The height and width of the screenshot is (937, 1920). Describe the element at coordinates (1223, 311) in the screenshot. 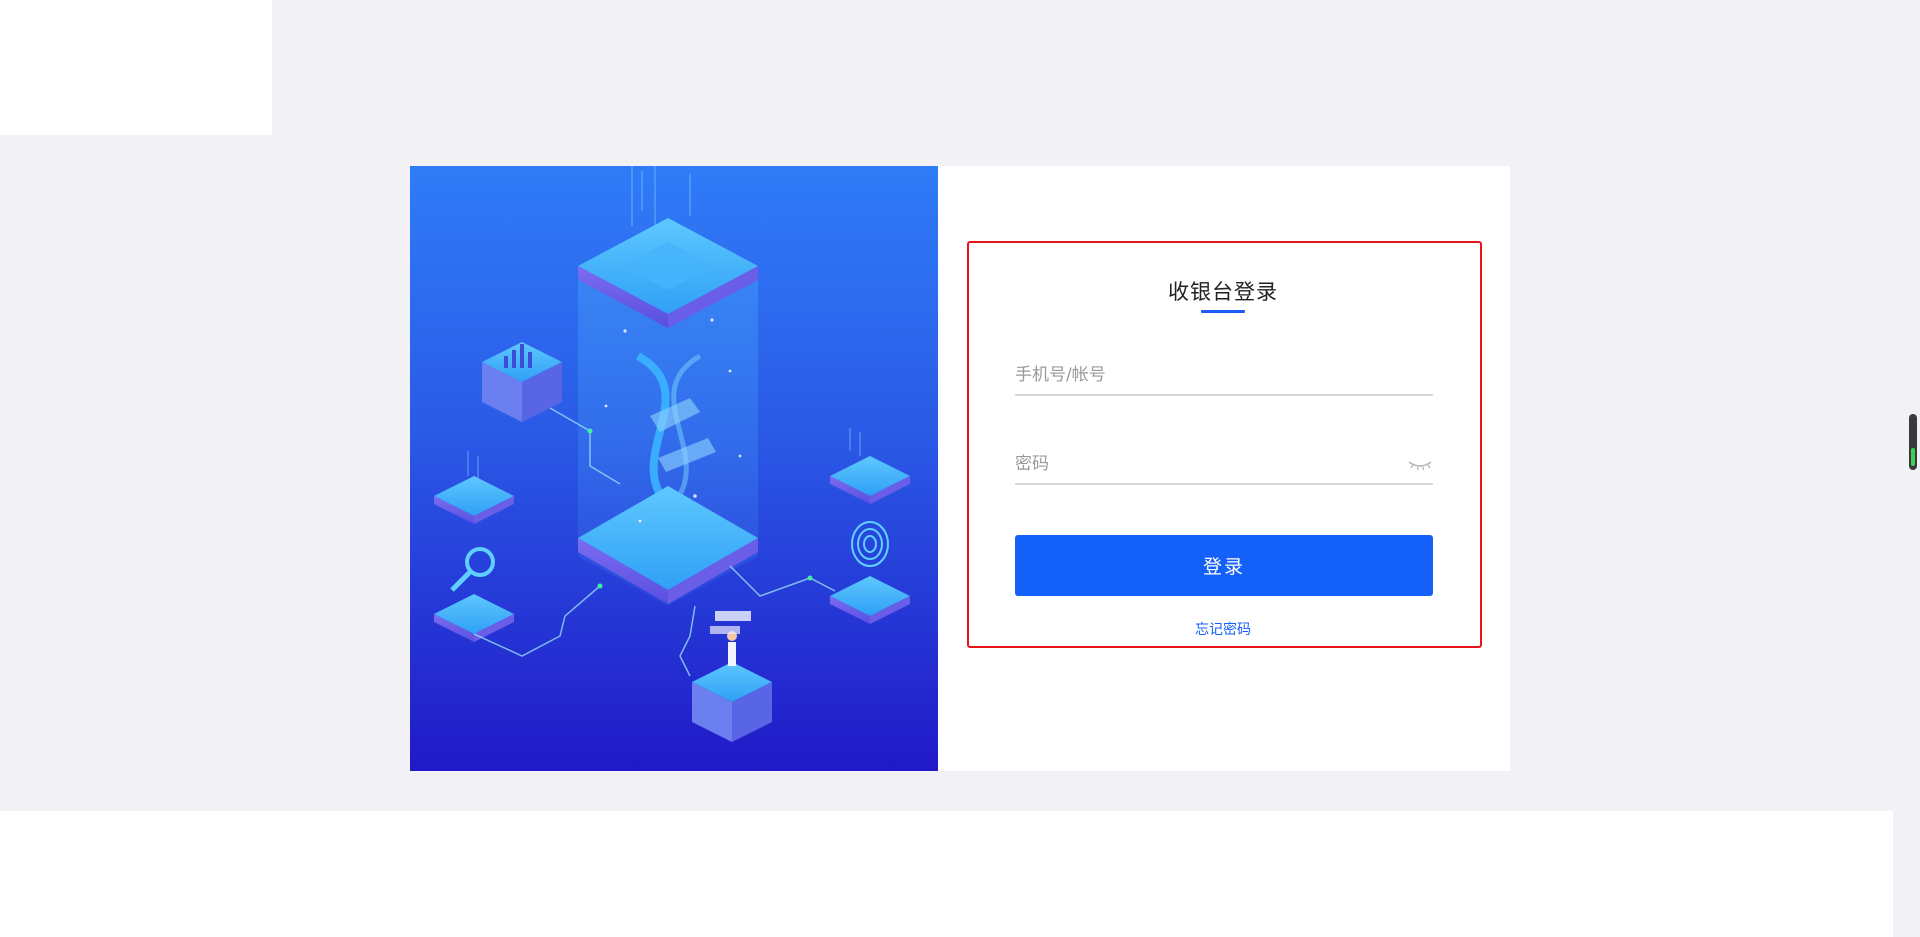

I see `form-title-underline` at that location.